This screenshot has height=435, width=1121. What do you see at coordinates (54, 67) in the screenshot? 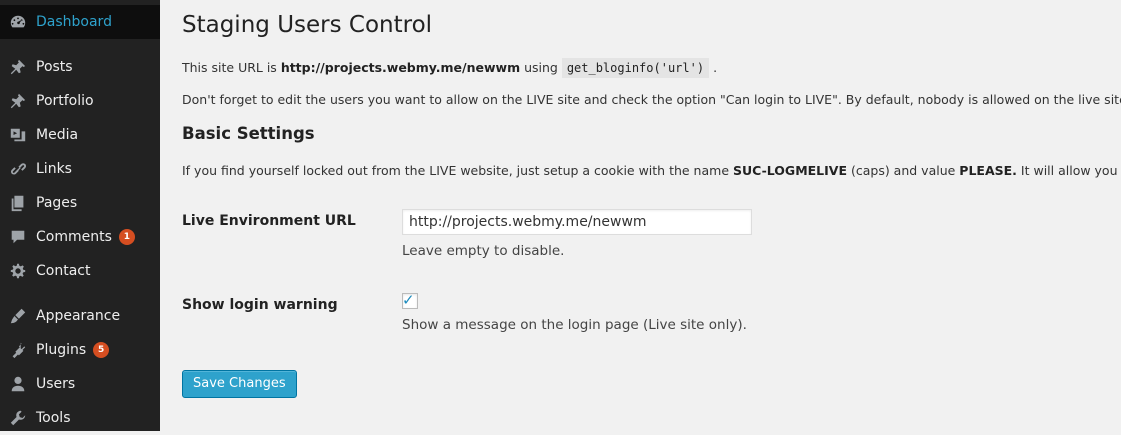
I see `sidebar-item-label: Posts` at bounding box center [54, 67].